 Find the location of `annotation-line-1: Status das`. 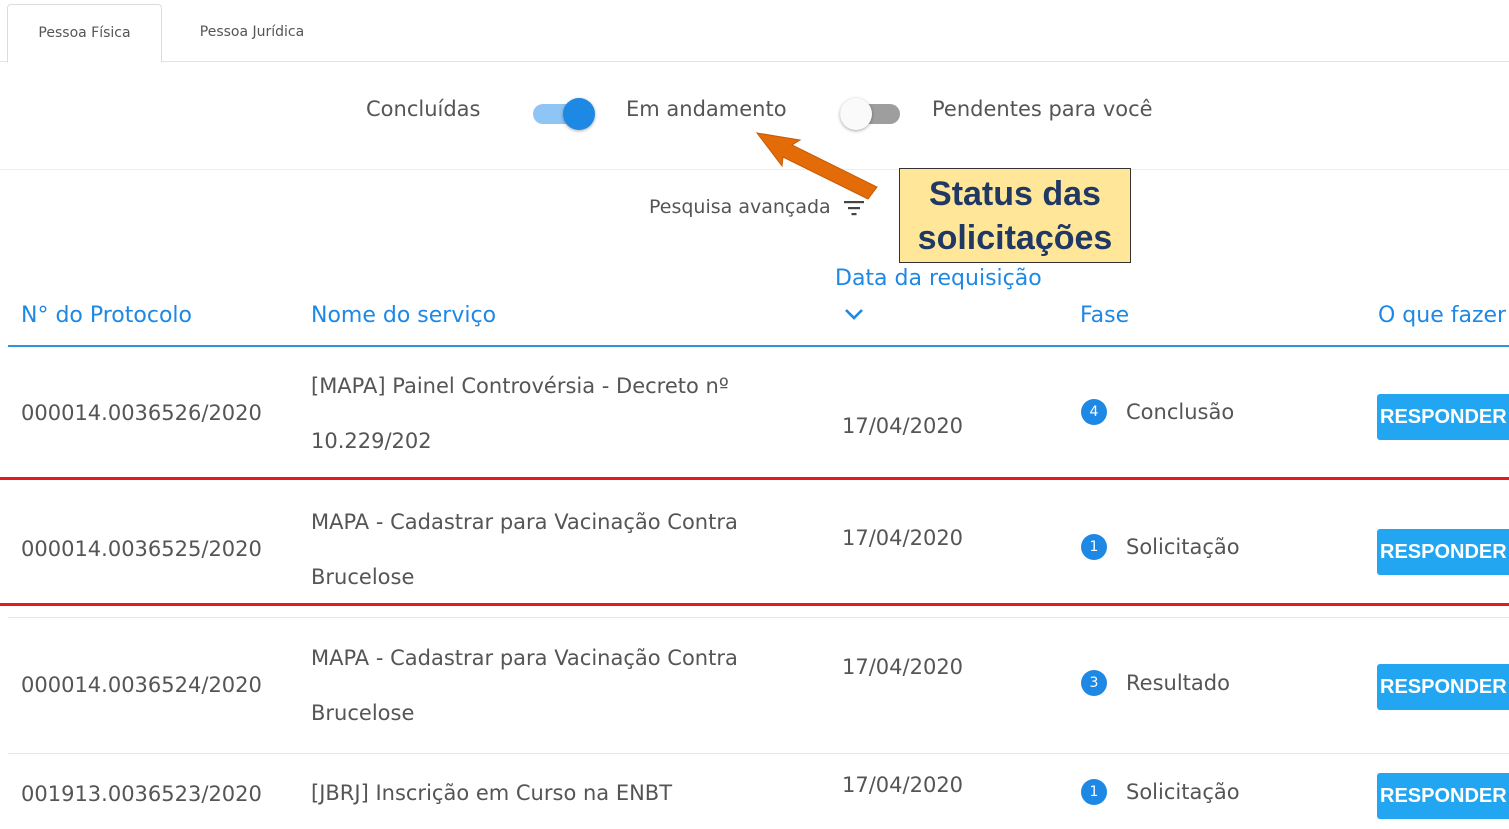

annotation-line-1: Status das is located at coordinates (1015, 194).